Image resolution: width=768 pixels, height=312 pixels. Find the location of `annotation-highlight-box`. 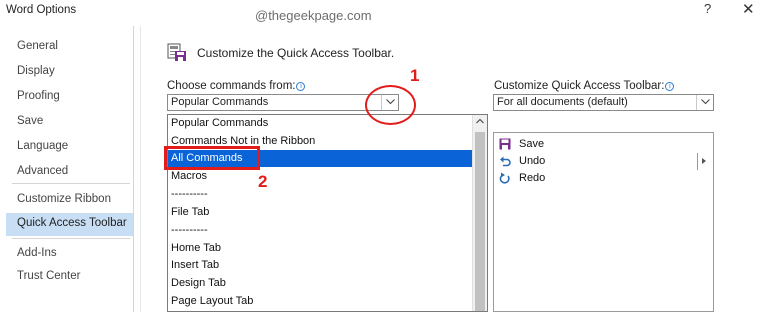

annotation-highlight-box is located at coordinates (212, 158).